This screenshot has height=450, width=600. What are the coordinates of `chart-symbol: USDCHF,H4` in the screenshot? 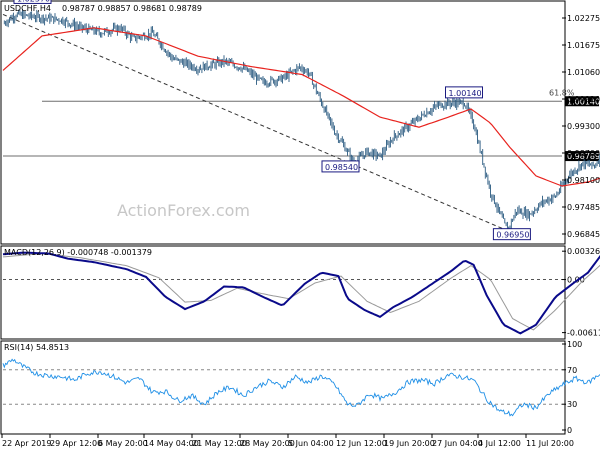 It's located at (27, 8).